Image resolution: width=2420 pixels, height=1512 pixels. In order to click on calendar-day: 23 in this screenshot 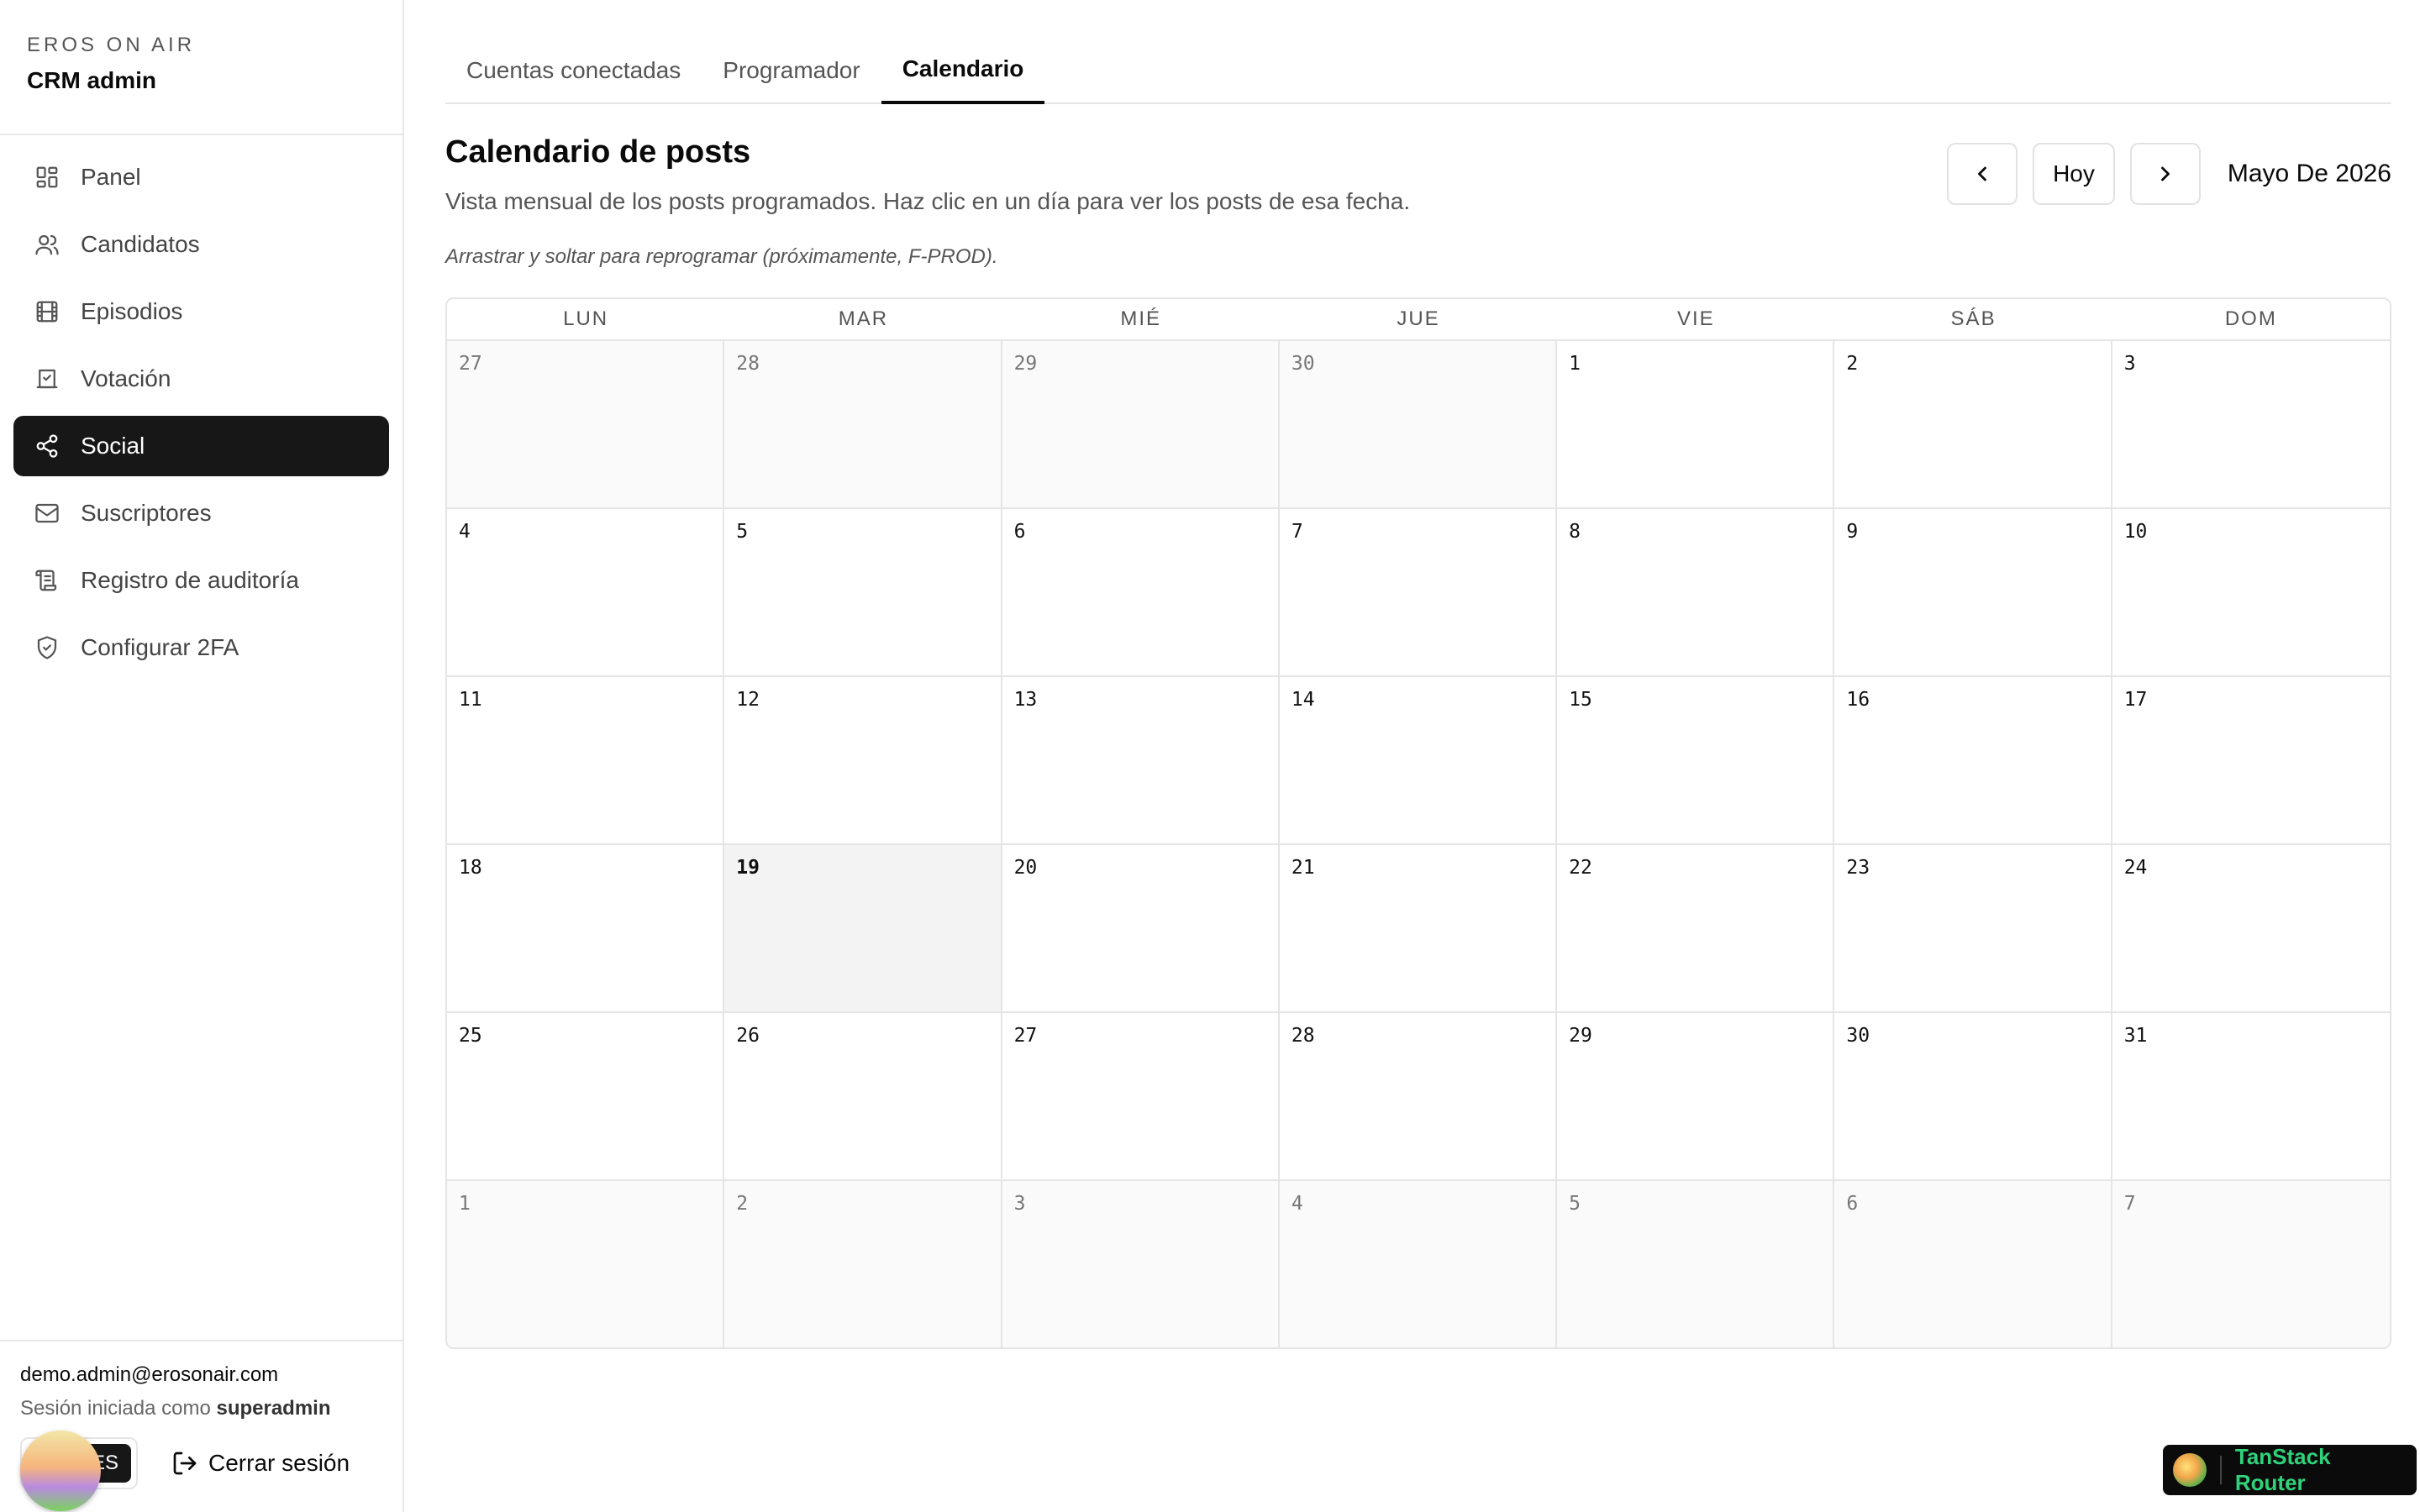, I will do `click(1973, 929)`.